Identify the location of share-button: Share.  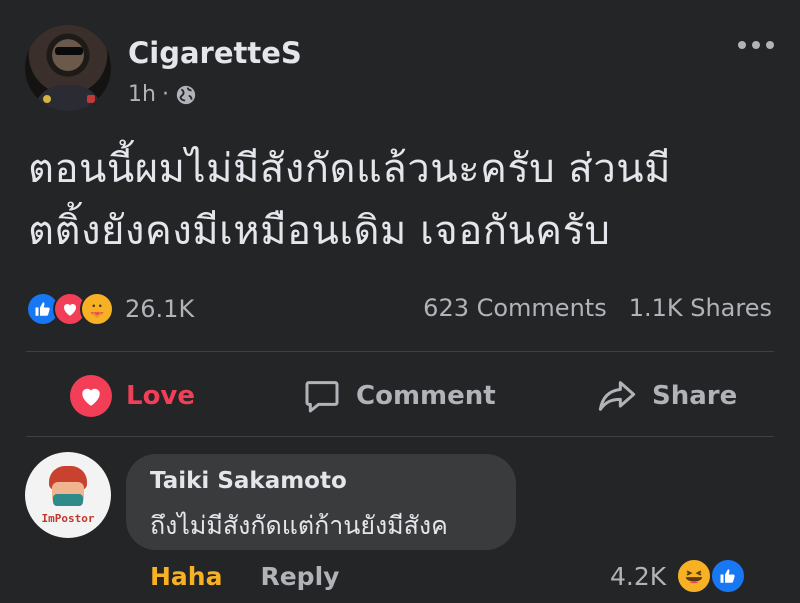
(666, 396).